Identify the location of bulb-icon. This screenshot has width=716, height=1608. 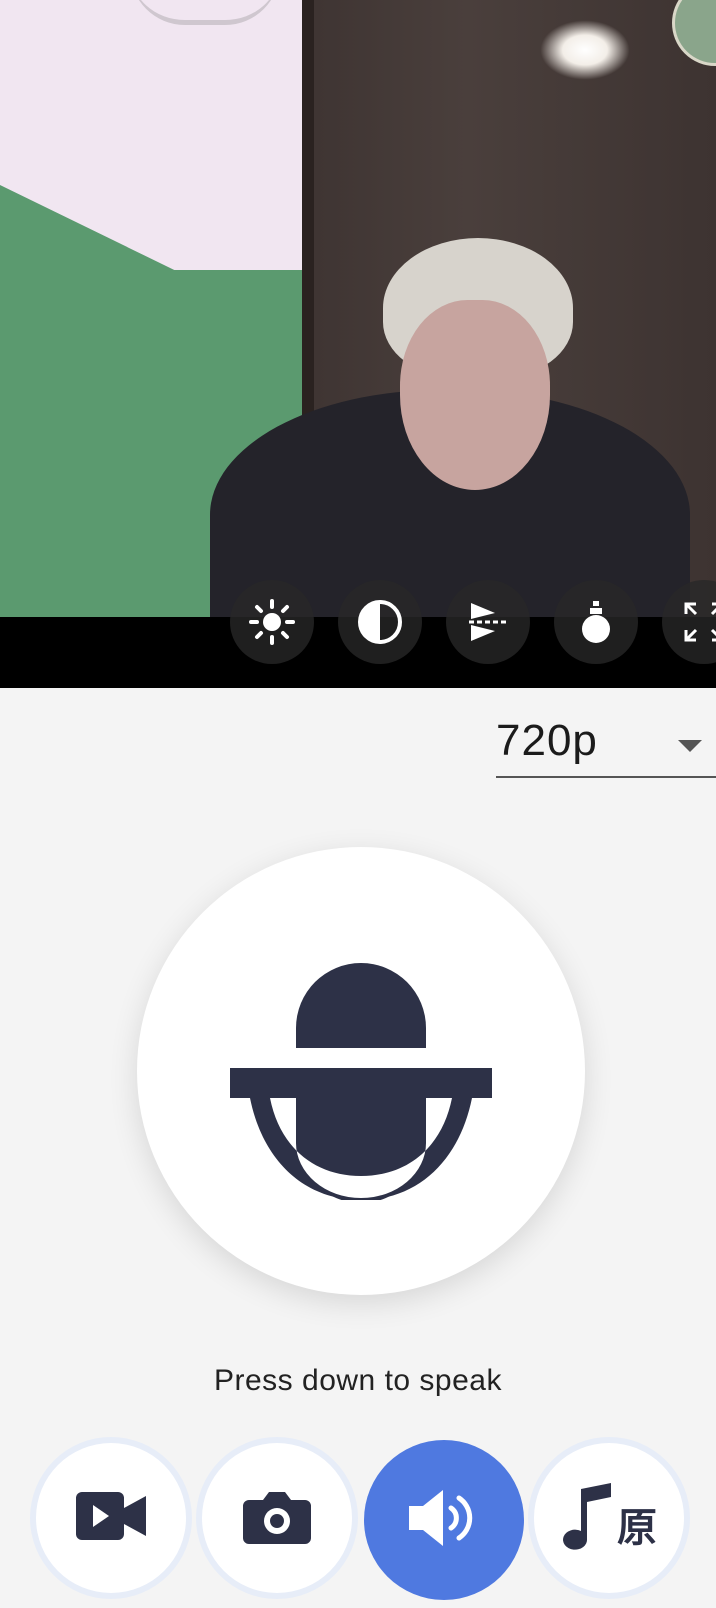
(596, 622).